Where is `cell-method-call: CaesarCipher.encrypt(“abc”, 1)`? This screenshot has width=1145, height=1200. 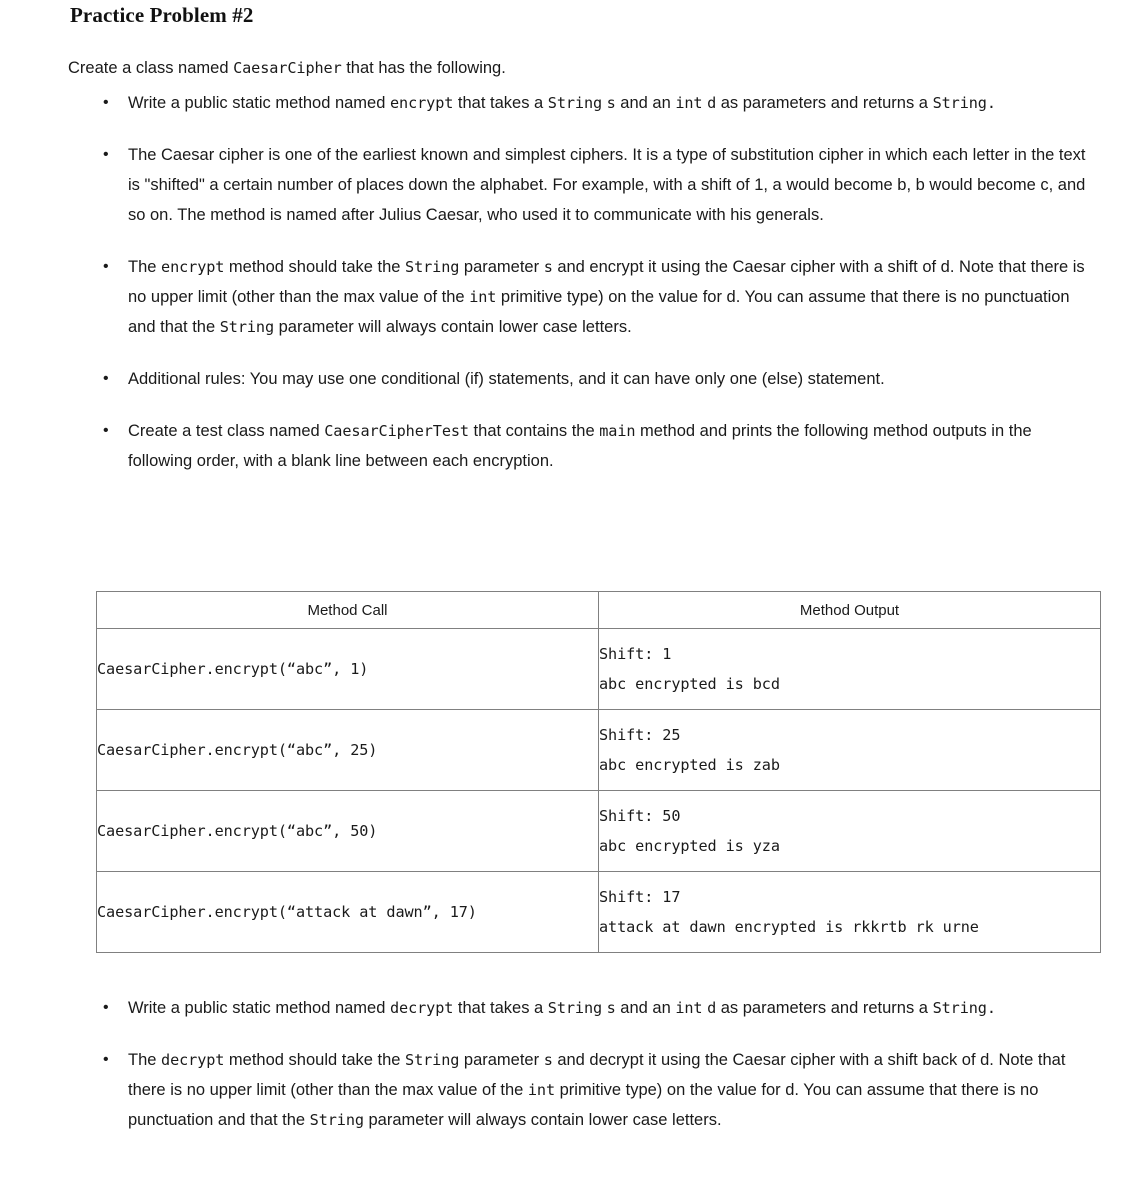 cell-method-call: CaesarCipher.encrypt(“abc”, 1) is located at coordinates (347, 669).